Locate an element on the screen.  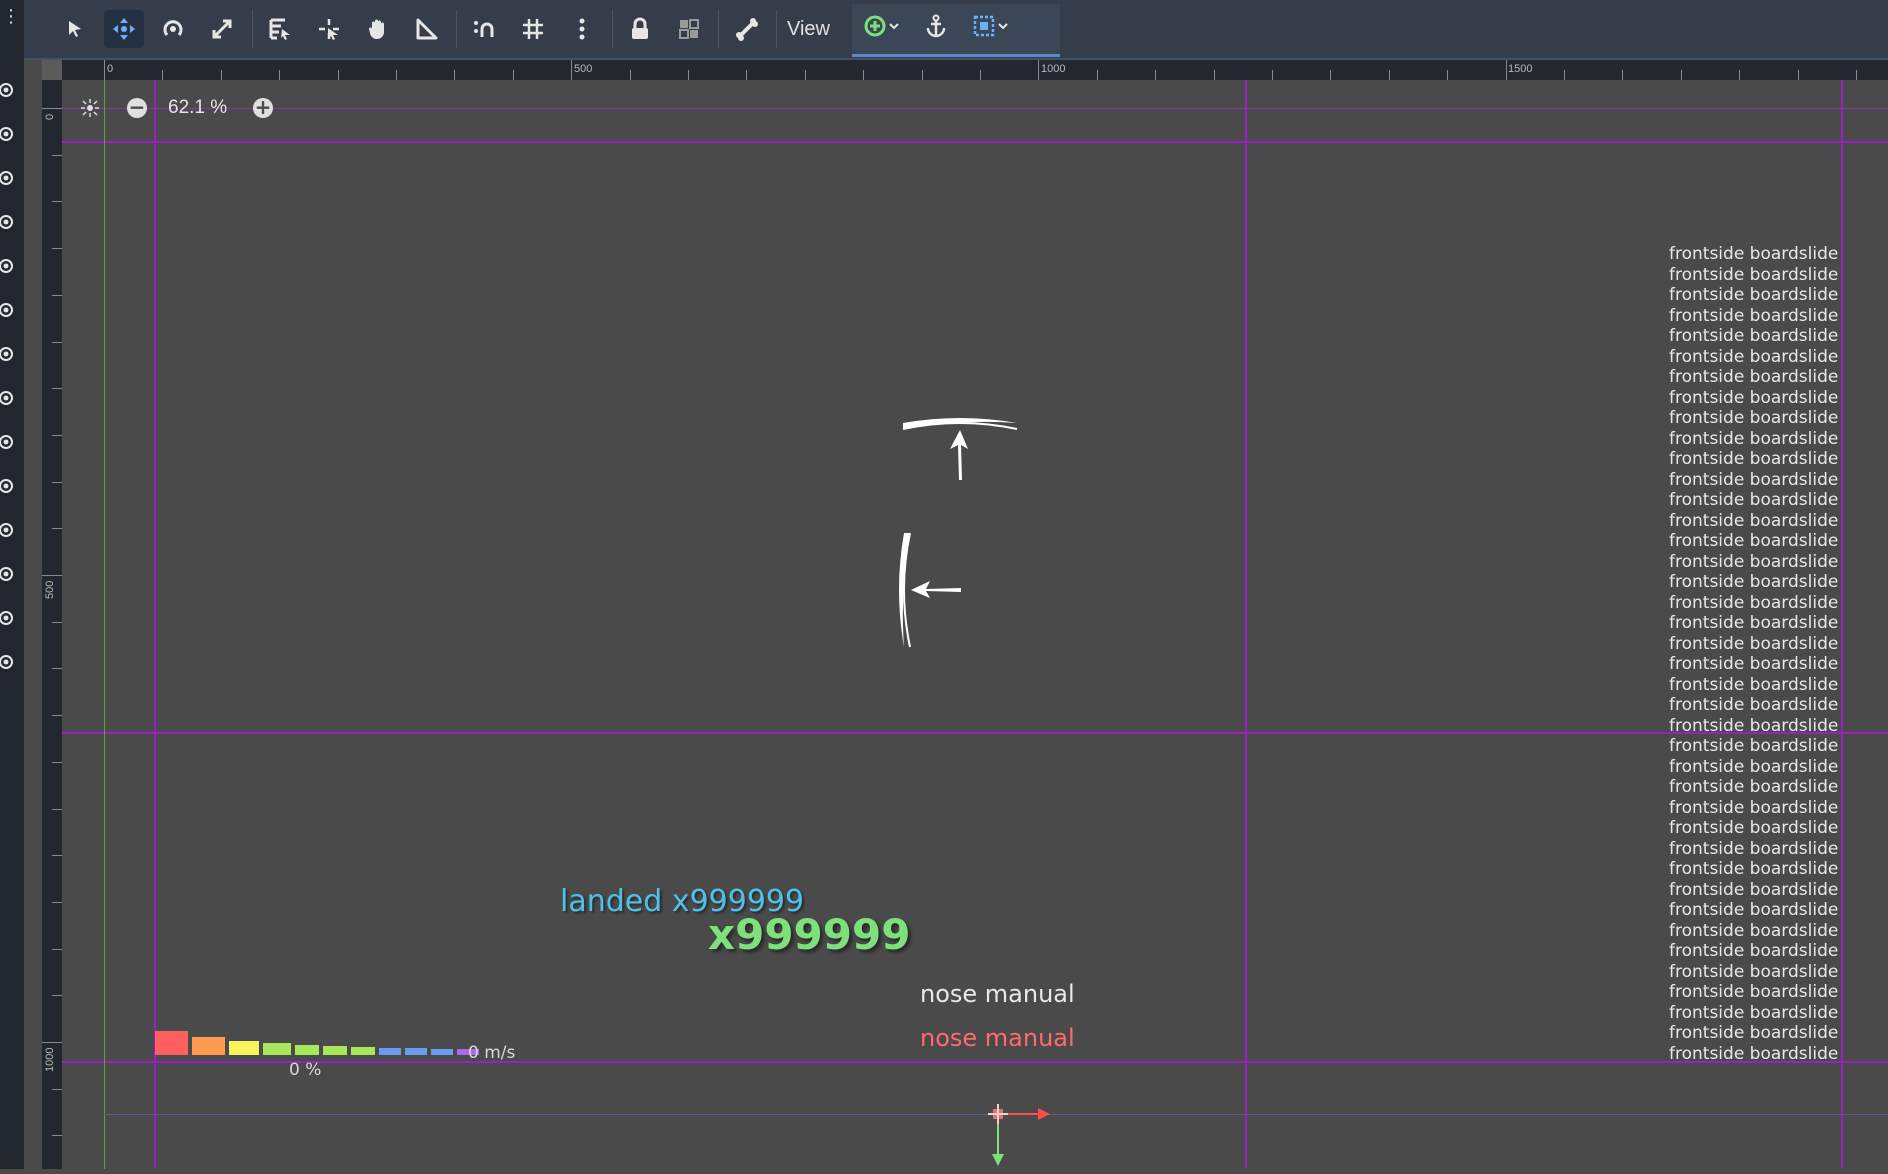
move-icon is located at coordinates (124, 29).